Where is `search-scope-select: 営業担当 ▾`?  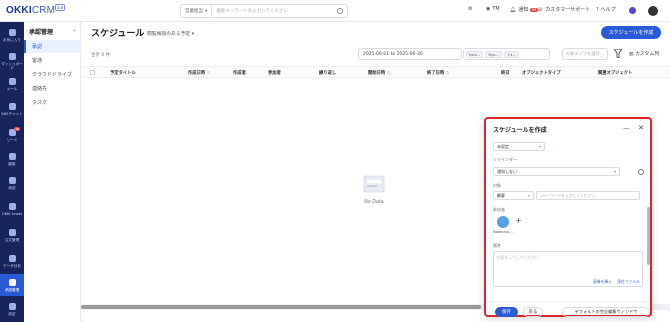
search-scope-select: 営業担当 ▾ is located at coordinates (197, 11).